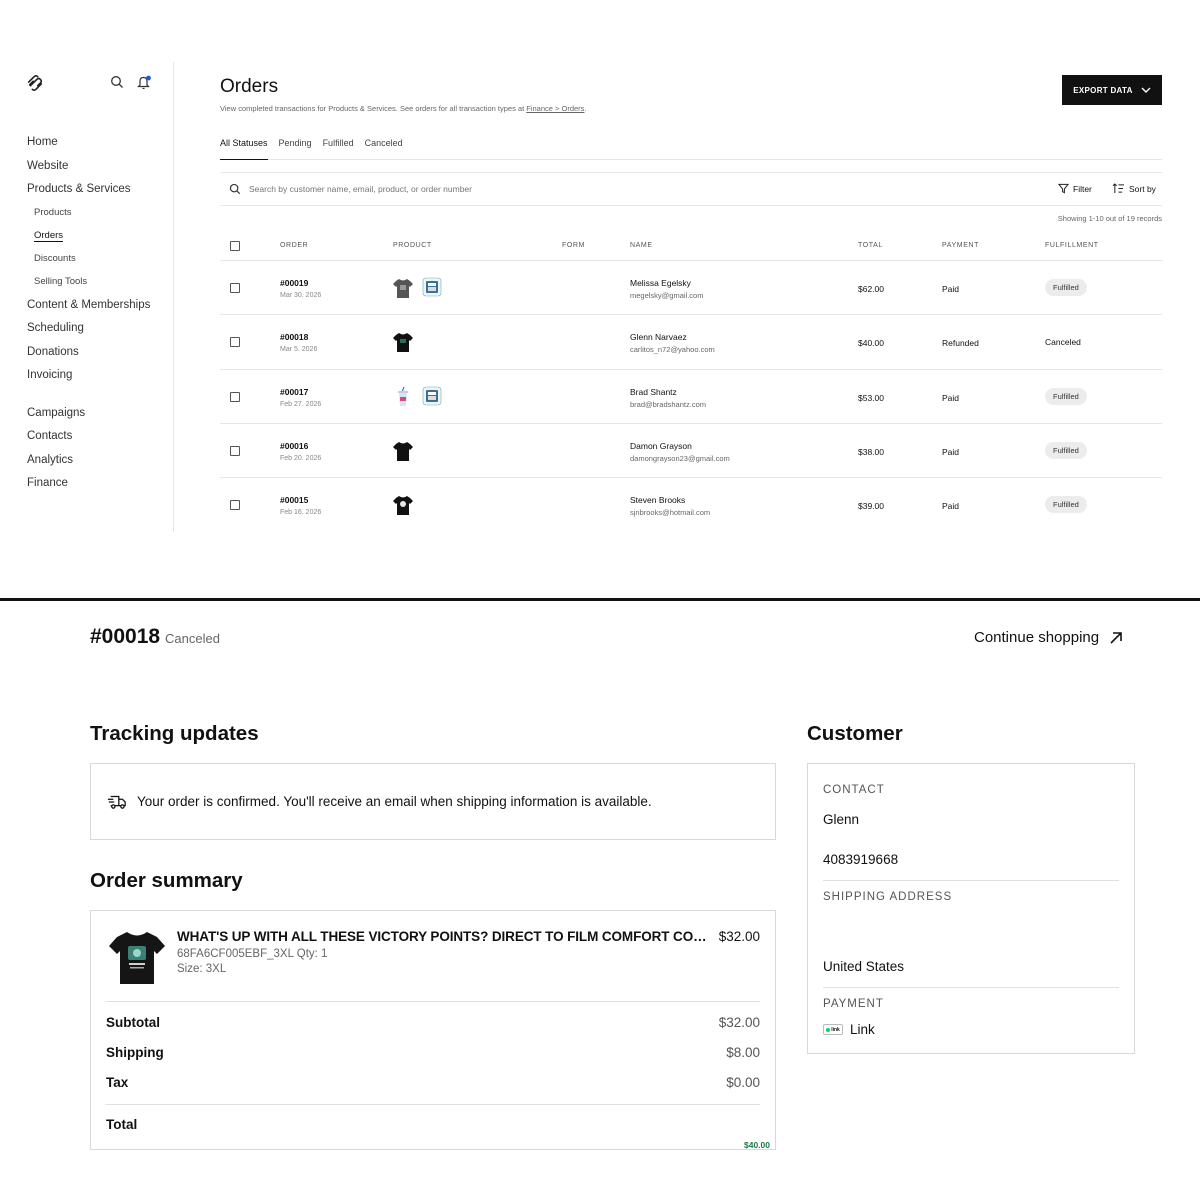 The height and width of the screenshot is (1200, 1200). Describe the element at coordinates (88, 285) in the screenshot. I see `nav-selling-tools: Selling Tools` at that location.